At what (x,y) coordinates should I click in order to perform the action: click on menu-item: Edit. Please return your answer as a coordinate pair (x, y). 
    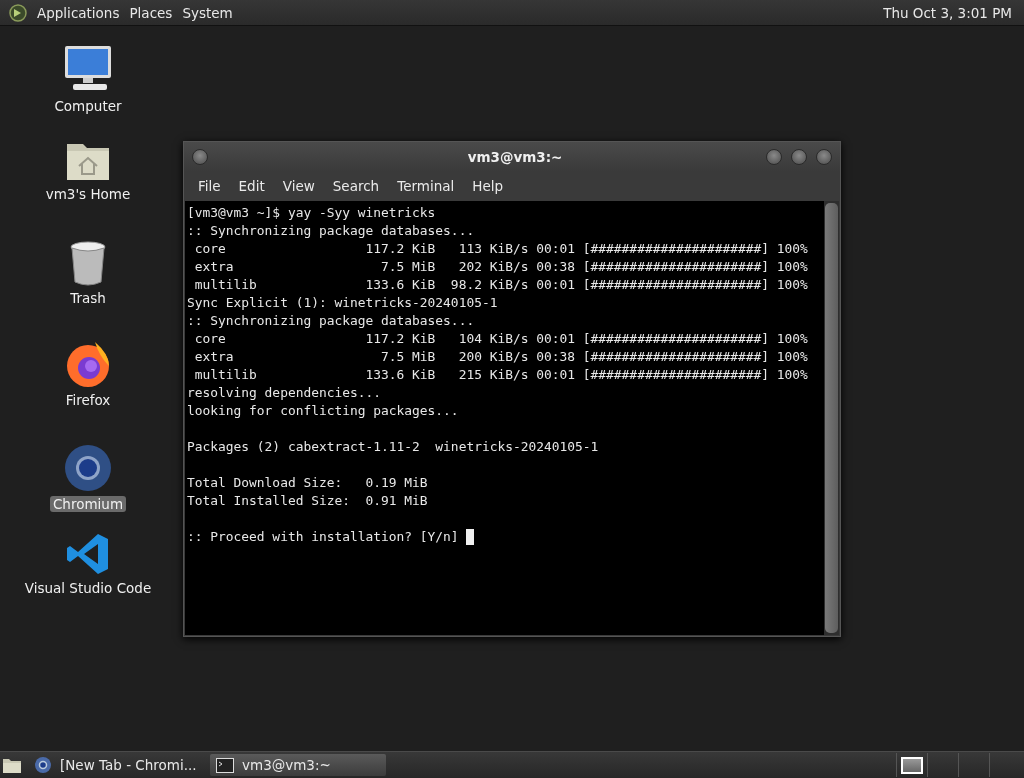
    Looking at the image, I should click on (251, 186).